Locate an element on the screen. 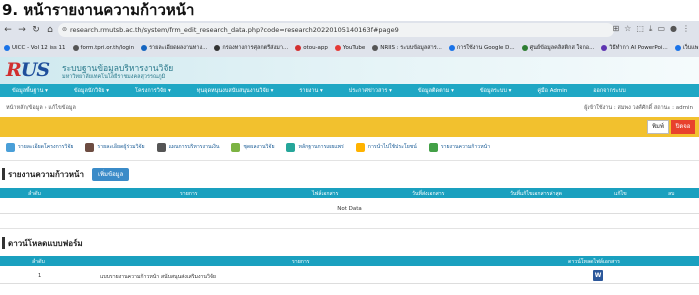 The image size is (699, 295). profile-icon: ● is located at coordinates (676, 28).